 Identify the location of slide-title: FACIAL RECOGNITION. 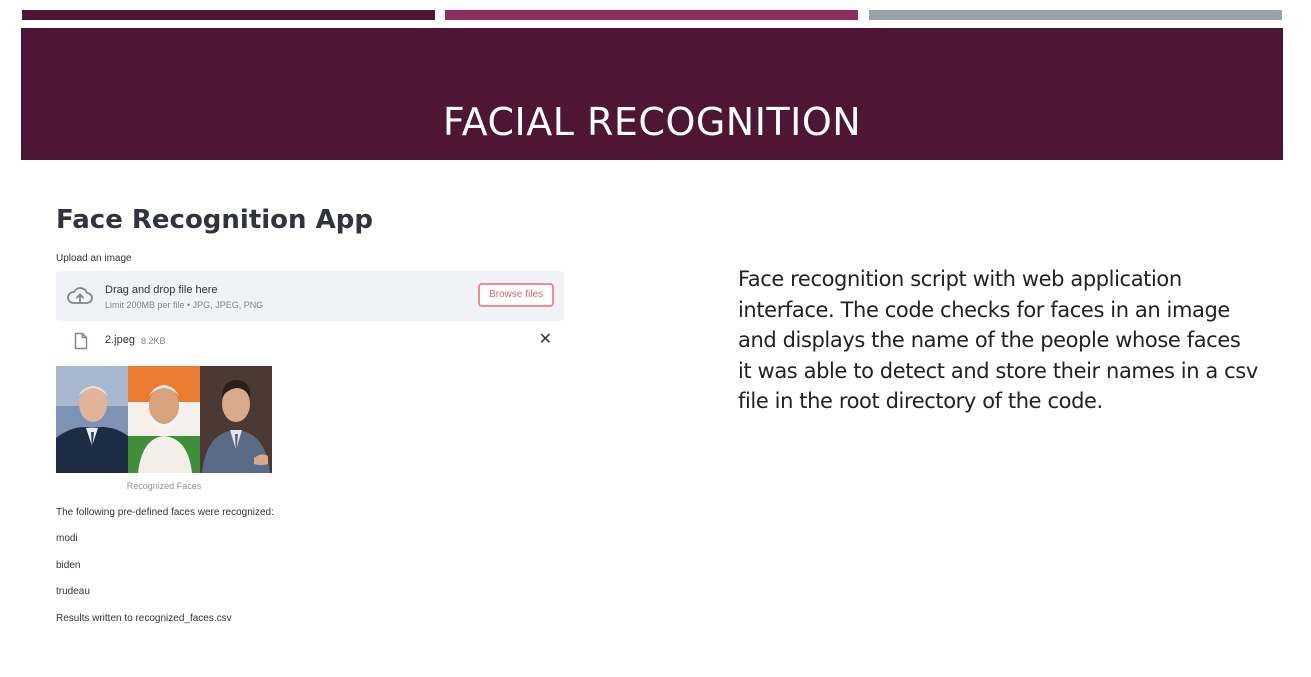
(652, 122).